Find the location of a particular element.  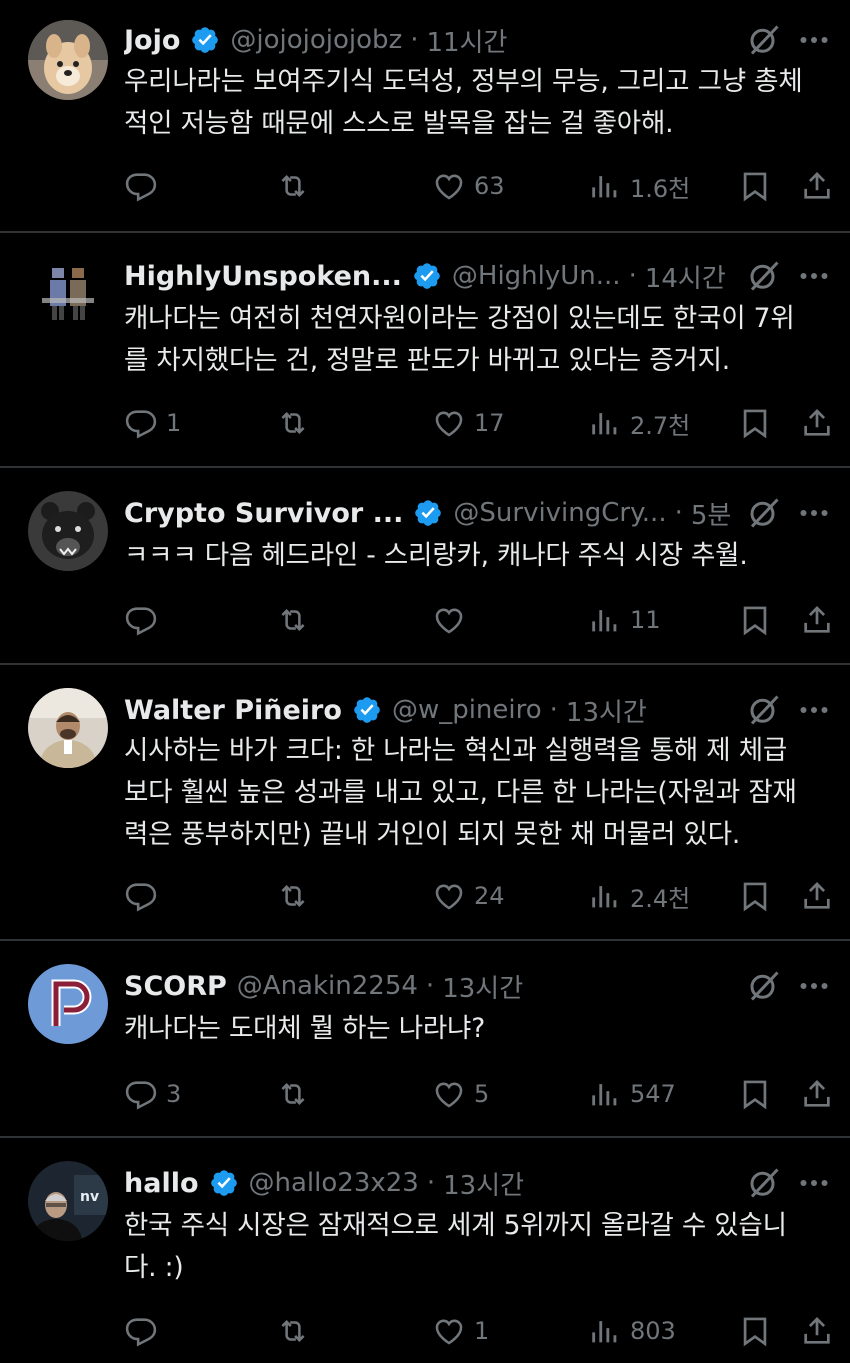

display-name: SCORP is located at coordinates (175, 986).